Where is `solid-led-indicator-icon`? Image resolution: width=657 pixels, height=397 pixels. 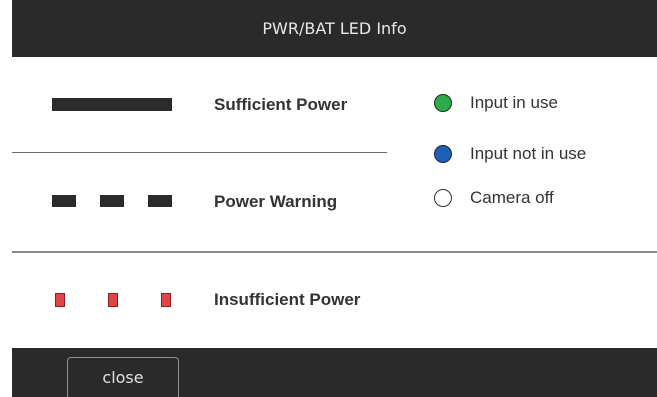 solid-led-indicator-icon is located at coordinates (112, 104).